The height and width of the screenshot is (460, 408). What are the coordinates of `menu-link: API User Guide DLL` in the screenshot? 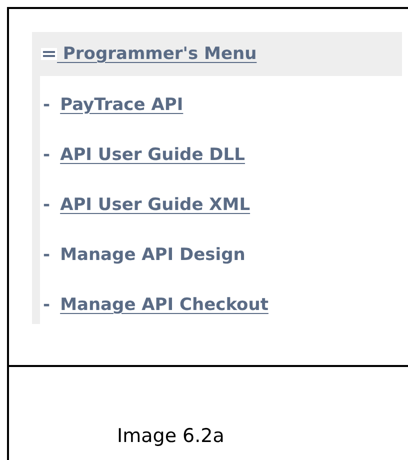 It's located at (152, 155).